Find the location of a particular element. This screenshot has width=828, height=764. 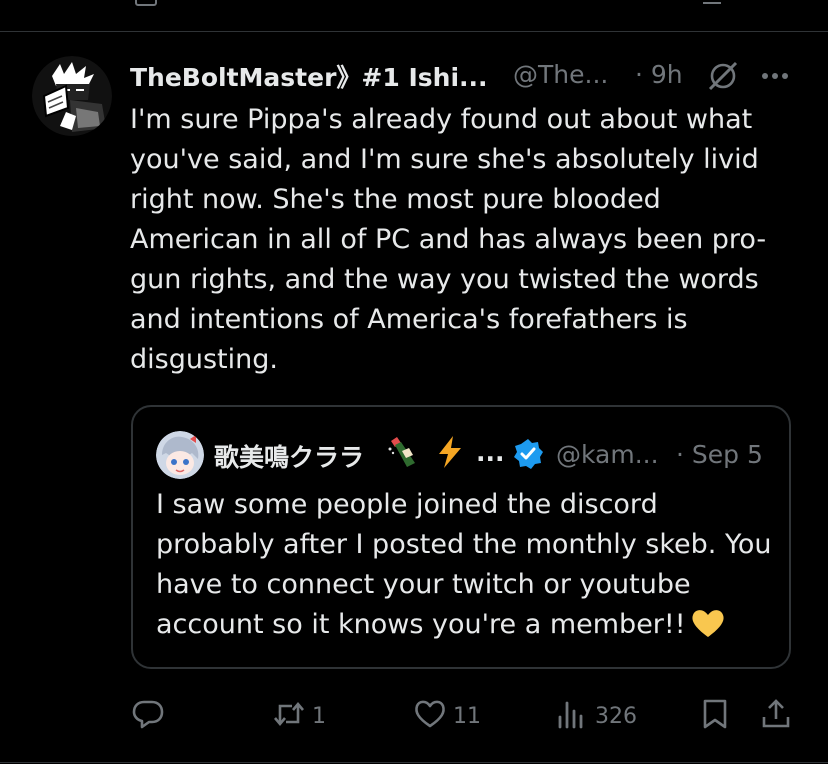

quote-author-avatar is located at coordinates (180, 455).